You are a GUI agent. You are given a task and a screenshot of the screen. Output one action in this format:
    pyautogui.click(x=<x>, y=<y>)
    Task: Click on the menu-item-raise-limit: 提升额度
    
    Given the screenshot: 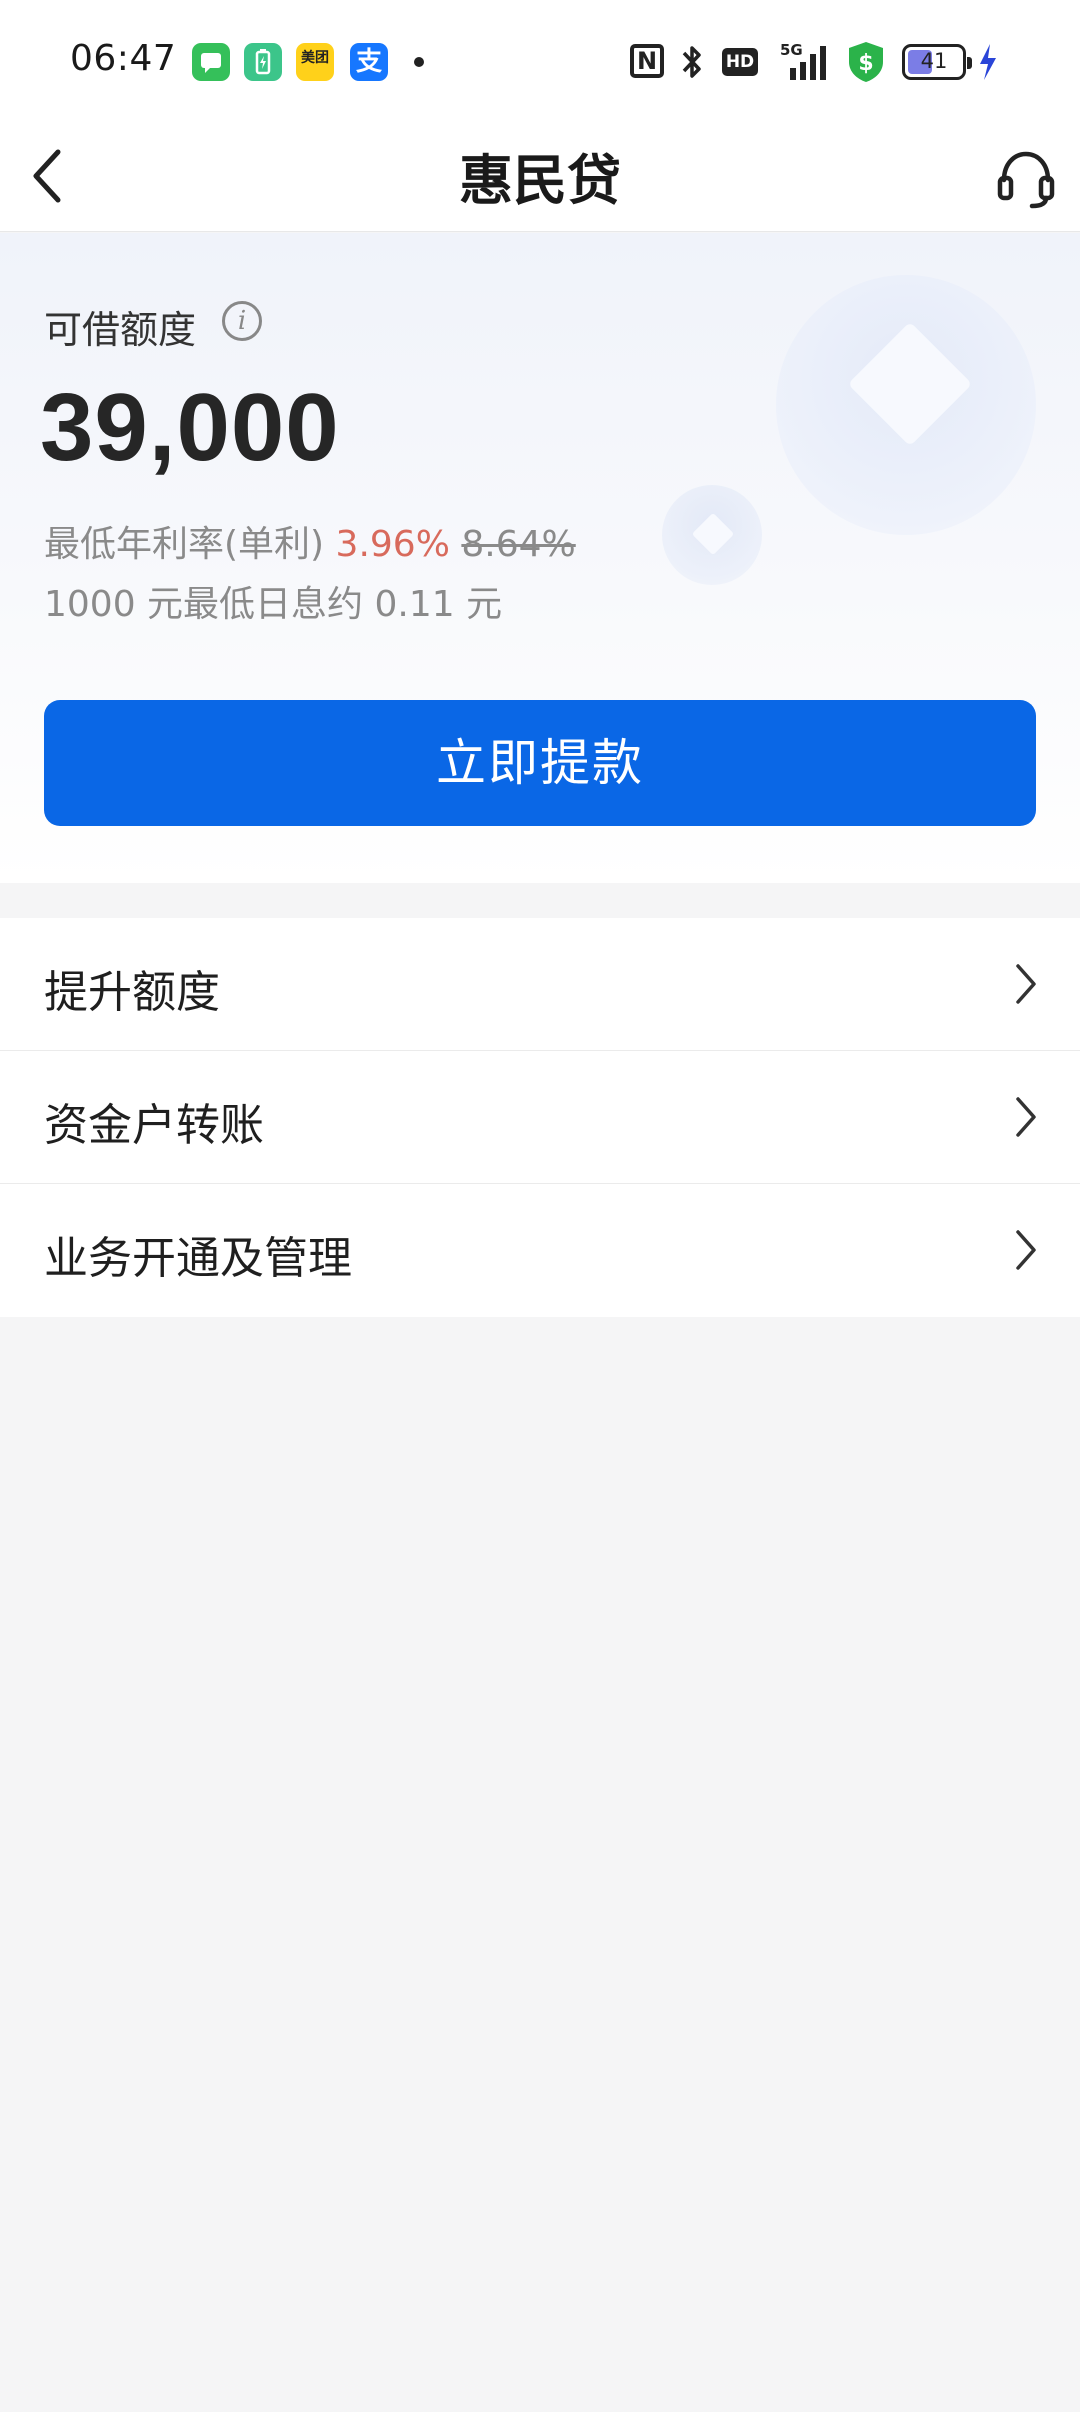 What is the action you would take?
    pyautogui.click(x=540, y=984)
    